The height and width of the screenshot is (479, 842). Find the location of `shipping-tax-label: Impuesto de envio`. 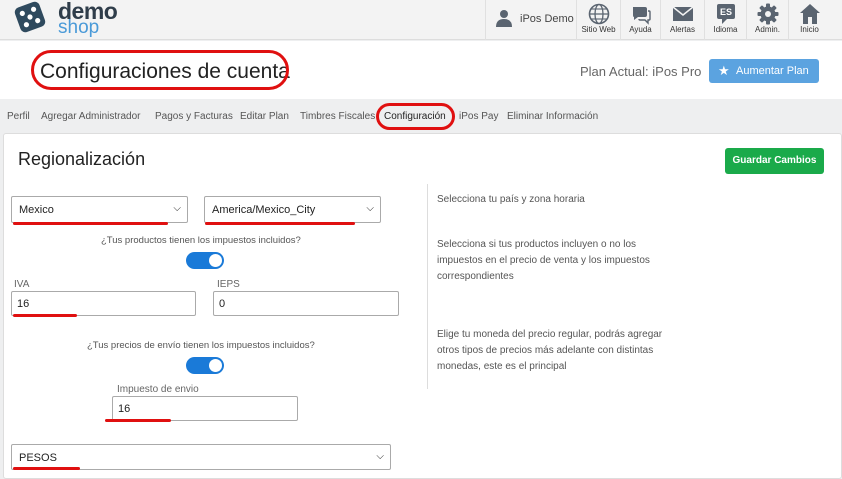

shipping-tax-label: Impuesto de envio is located at coordinates (158, 389).